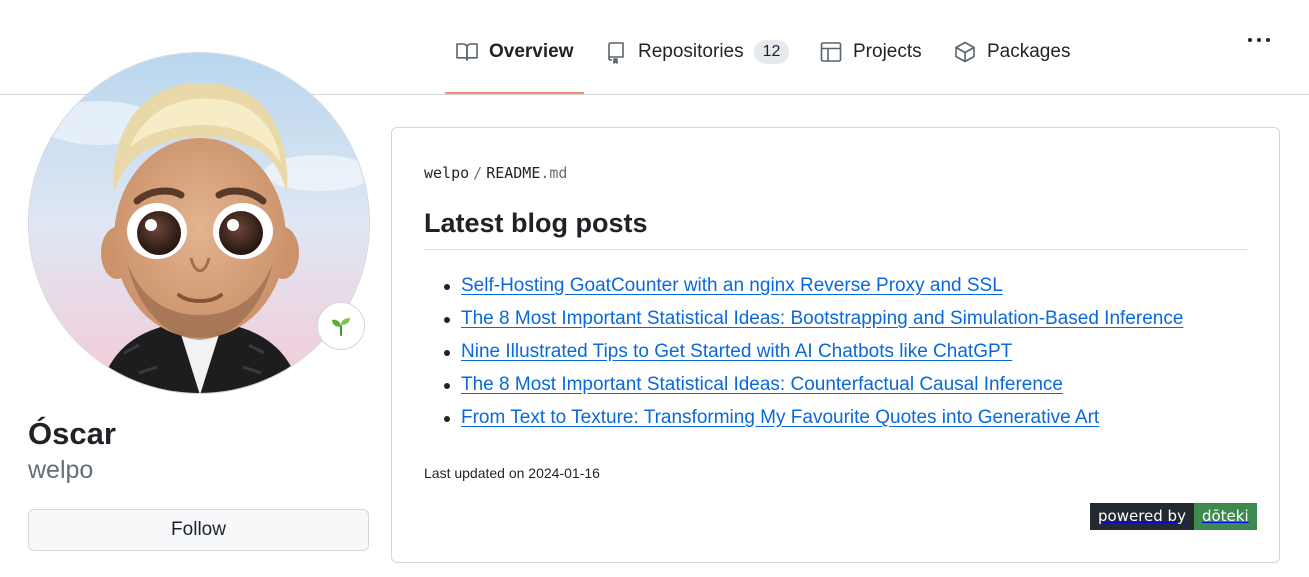  I want to click on repo-icon, so click(616, 53).